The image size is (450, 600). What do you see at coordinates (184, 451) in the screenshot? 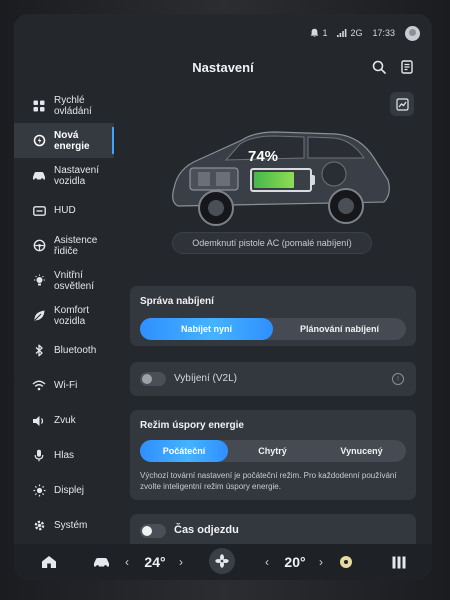
I see `eco-initial-option: Počáteční` at bounding box center [184, 451].